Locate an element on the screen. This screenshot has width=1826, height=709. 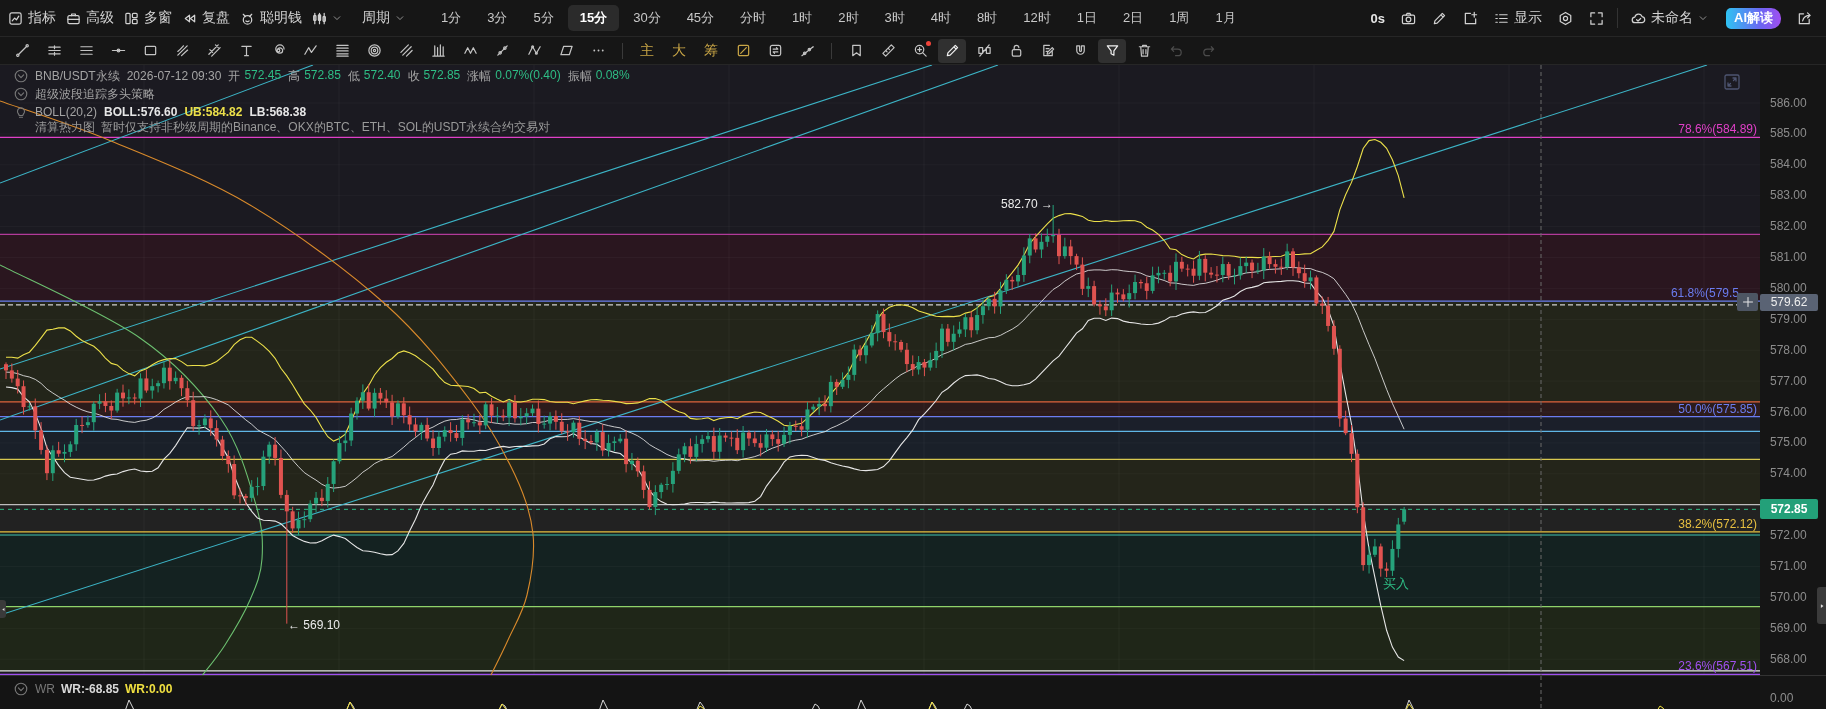
price-axis-label: 581.00 is located at coordinates (1788, 257).